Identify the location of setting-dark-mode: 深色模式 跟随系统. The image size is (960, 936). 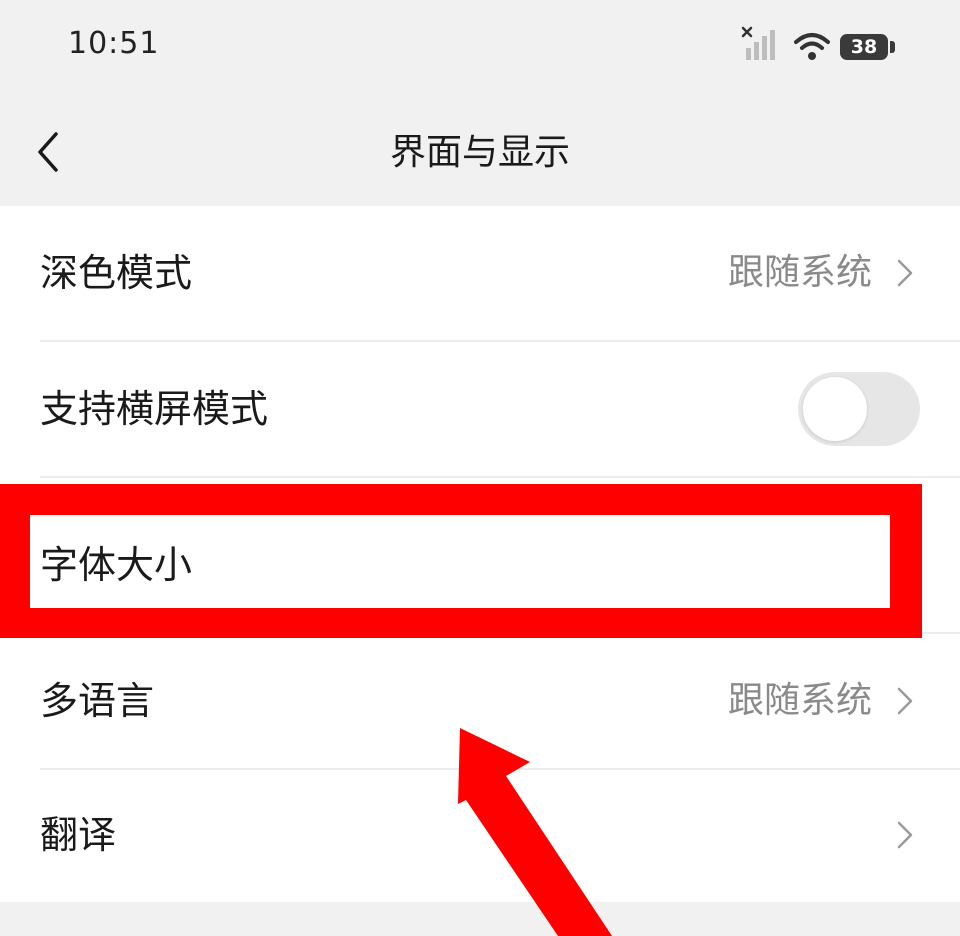
(480, 273).